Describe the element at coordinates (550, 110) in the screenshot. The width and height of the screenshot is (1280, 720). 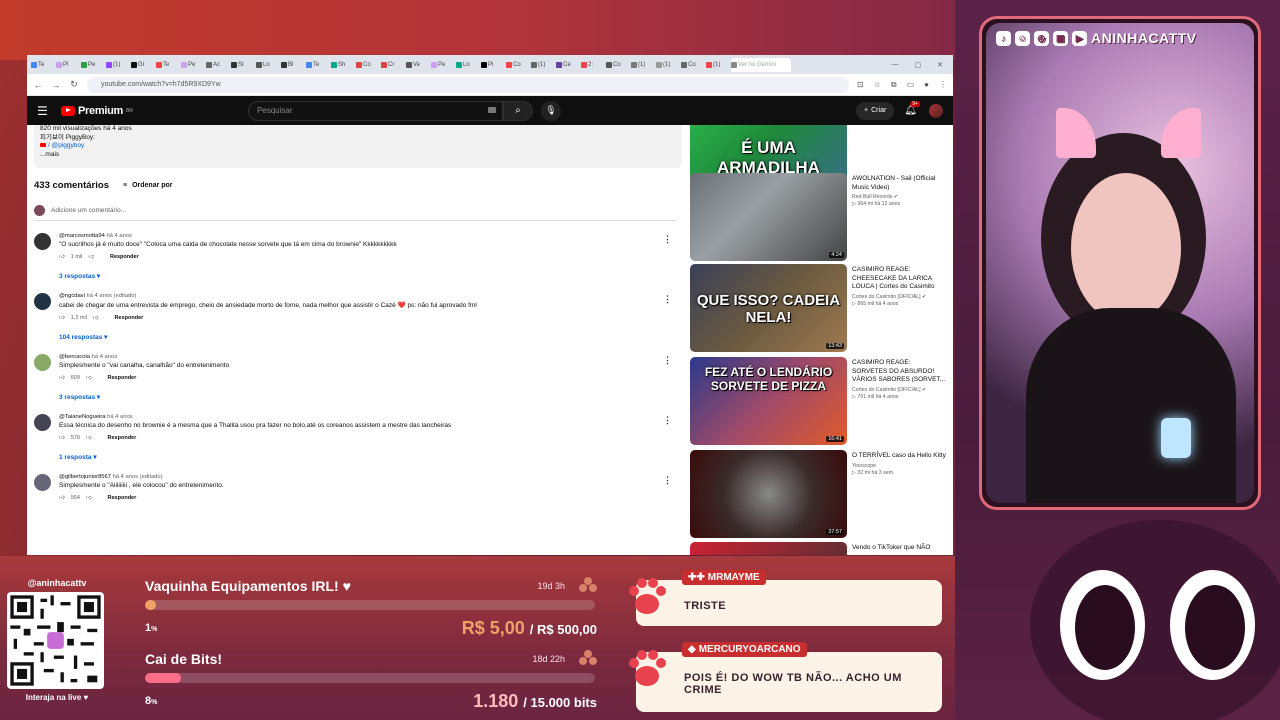
I see `voice-search-button: 🎙︎` at that location.